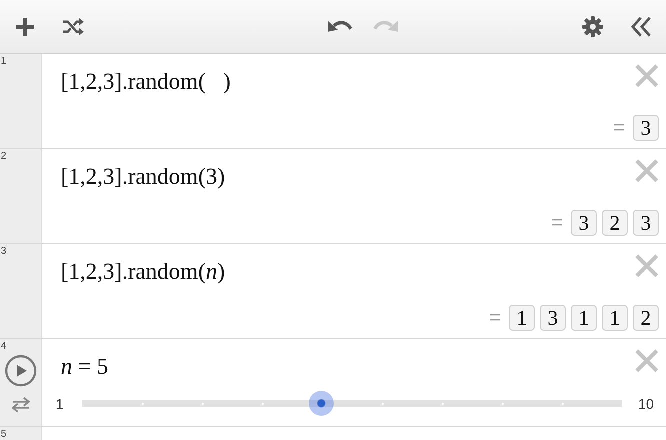 The width and height of the screenshot is (666, 440). Describe the element at coordinates (73, 26) in the screenshot. I see `shuffle-icon` at that location.